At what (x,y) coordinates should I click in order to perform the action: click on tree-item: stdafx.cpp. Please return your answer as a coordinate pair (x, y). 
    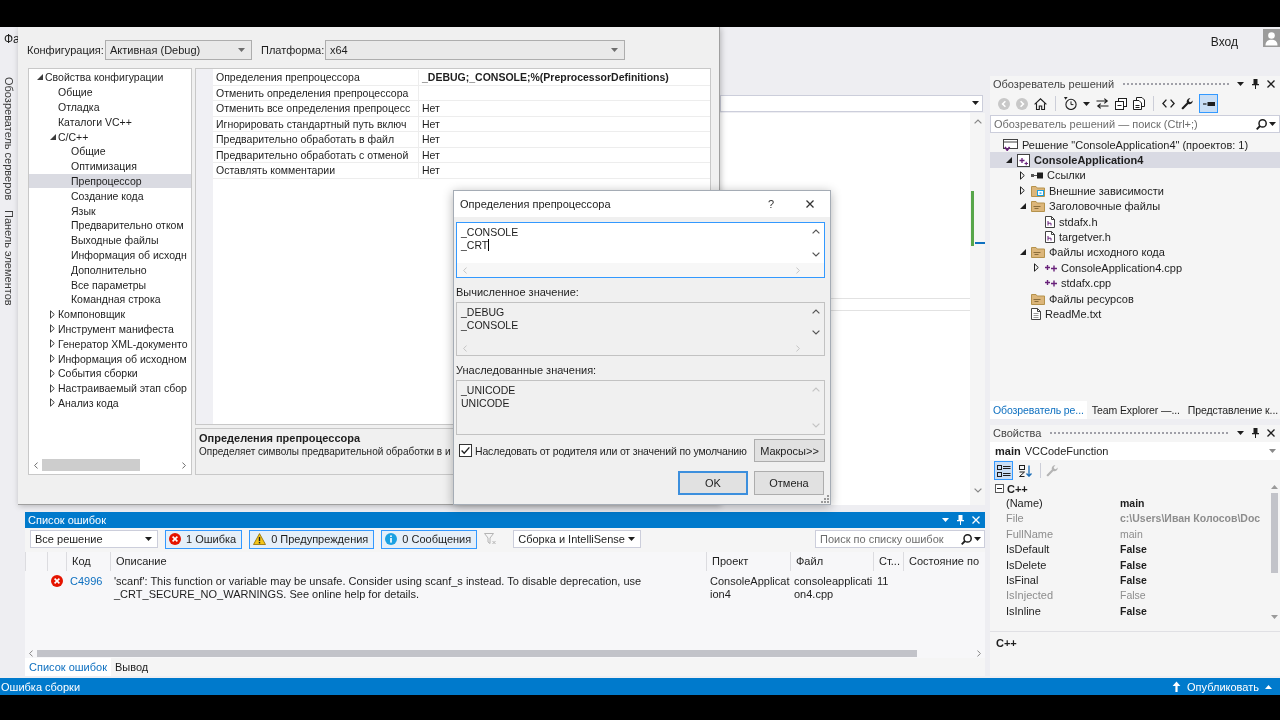
    Looking at the image, I should click on (1135, 283).